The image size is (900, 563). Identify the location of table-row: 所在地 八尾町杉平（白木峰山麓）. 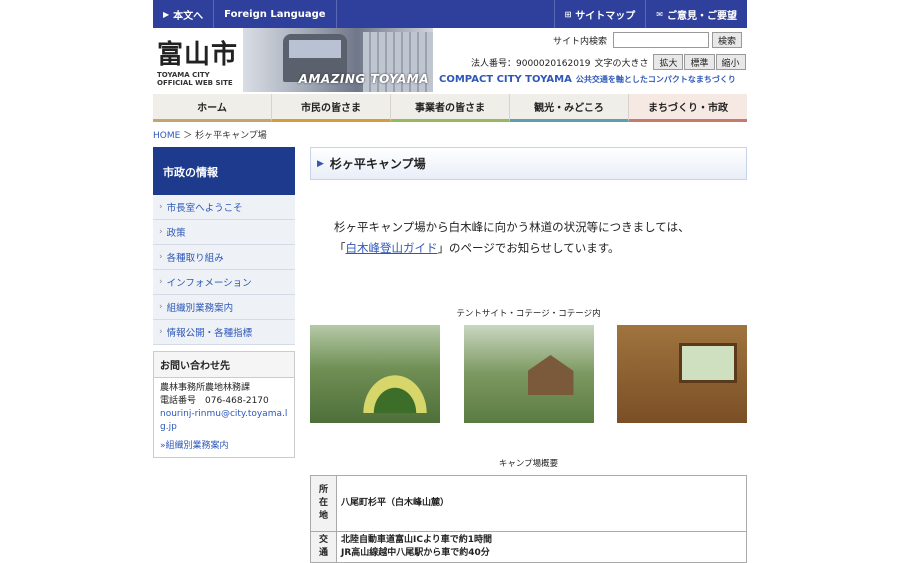
(528, 503).